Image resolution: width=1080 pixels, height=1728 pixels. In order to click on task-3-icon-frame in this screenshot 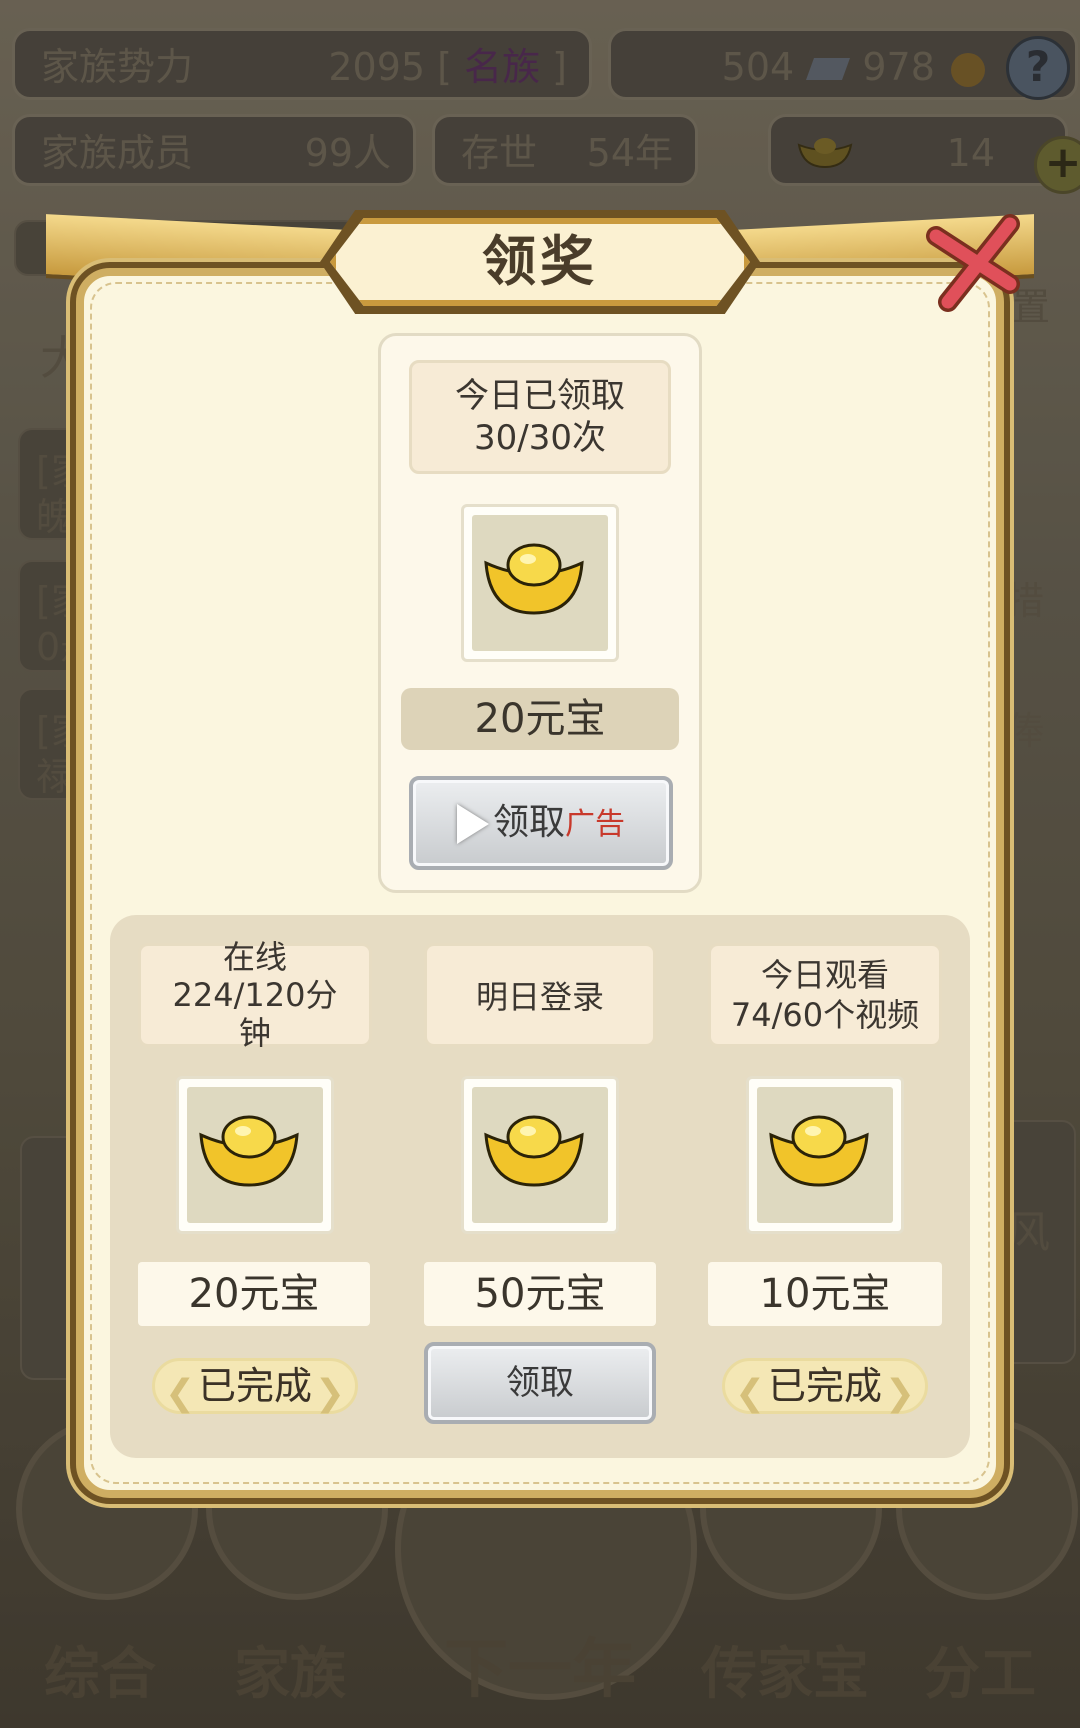, I will do `click(825, 1155)`.